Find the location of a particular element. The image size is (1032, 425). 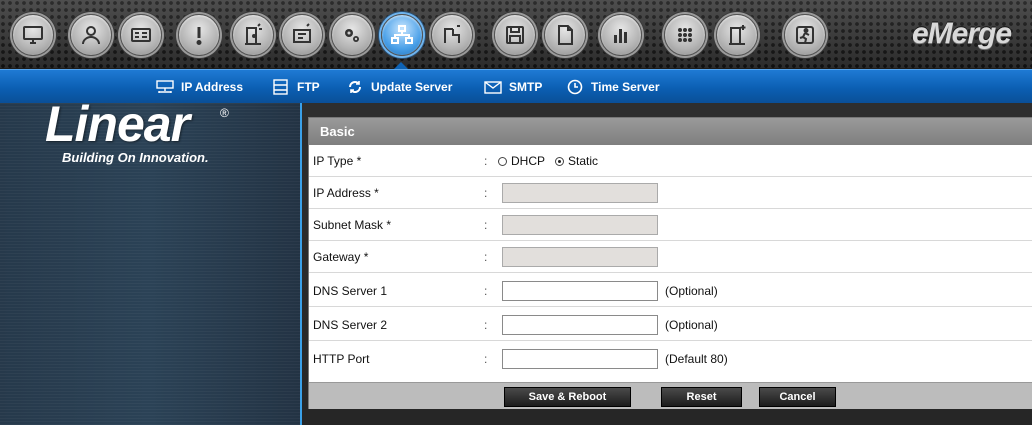

network-card-icon is located at coordinates (165, 86).